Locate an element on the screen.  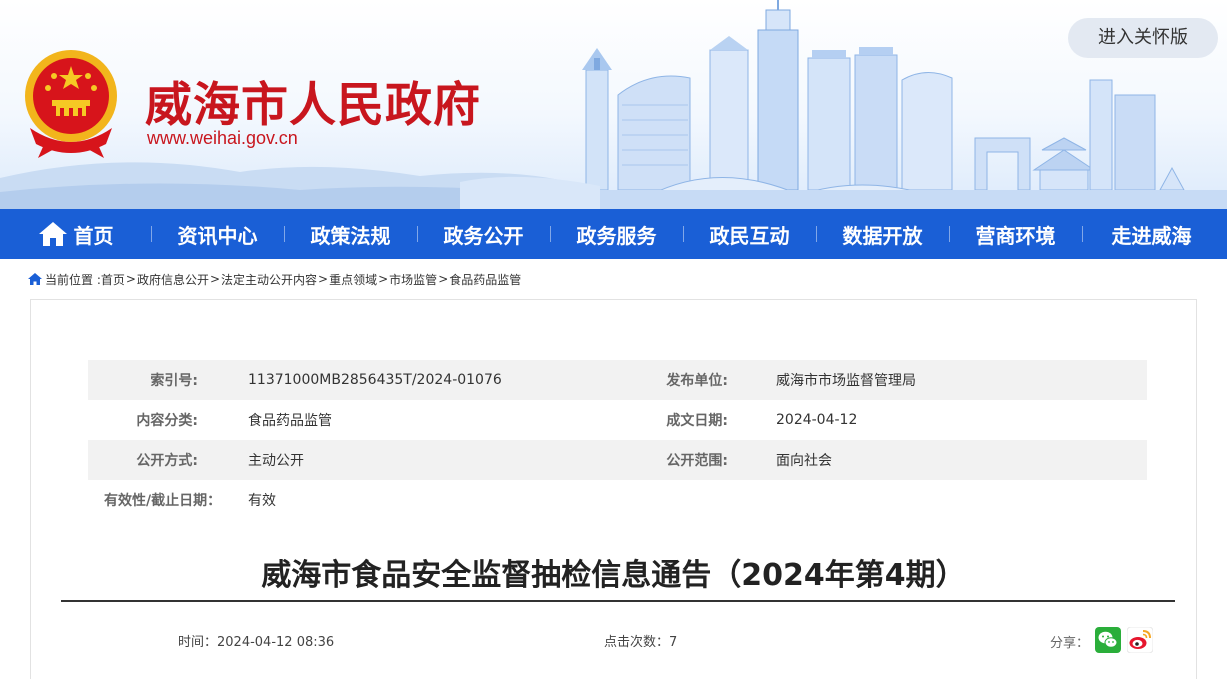
nav-item-label: 政务服务 is located at coordinates (616, 235).